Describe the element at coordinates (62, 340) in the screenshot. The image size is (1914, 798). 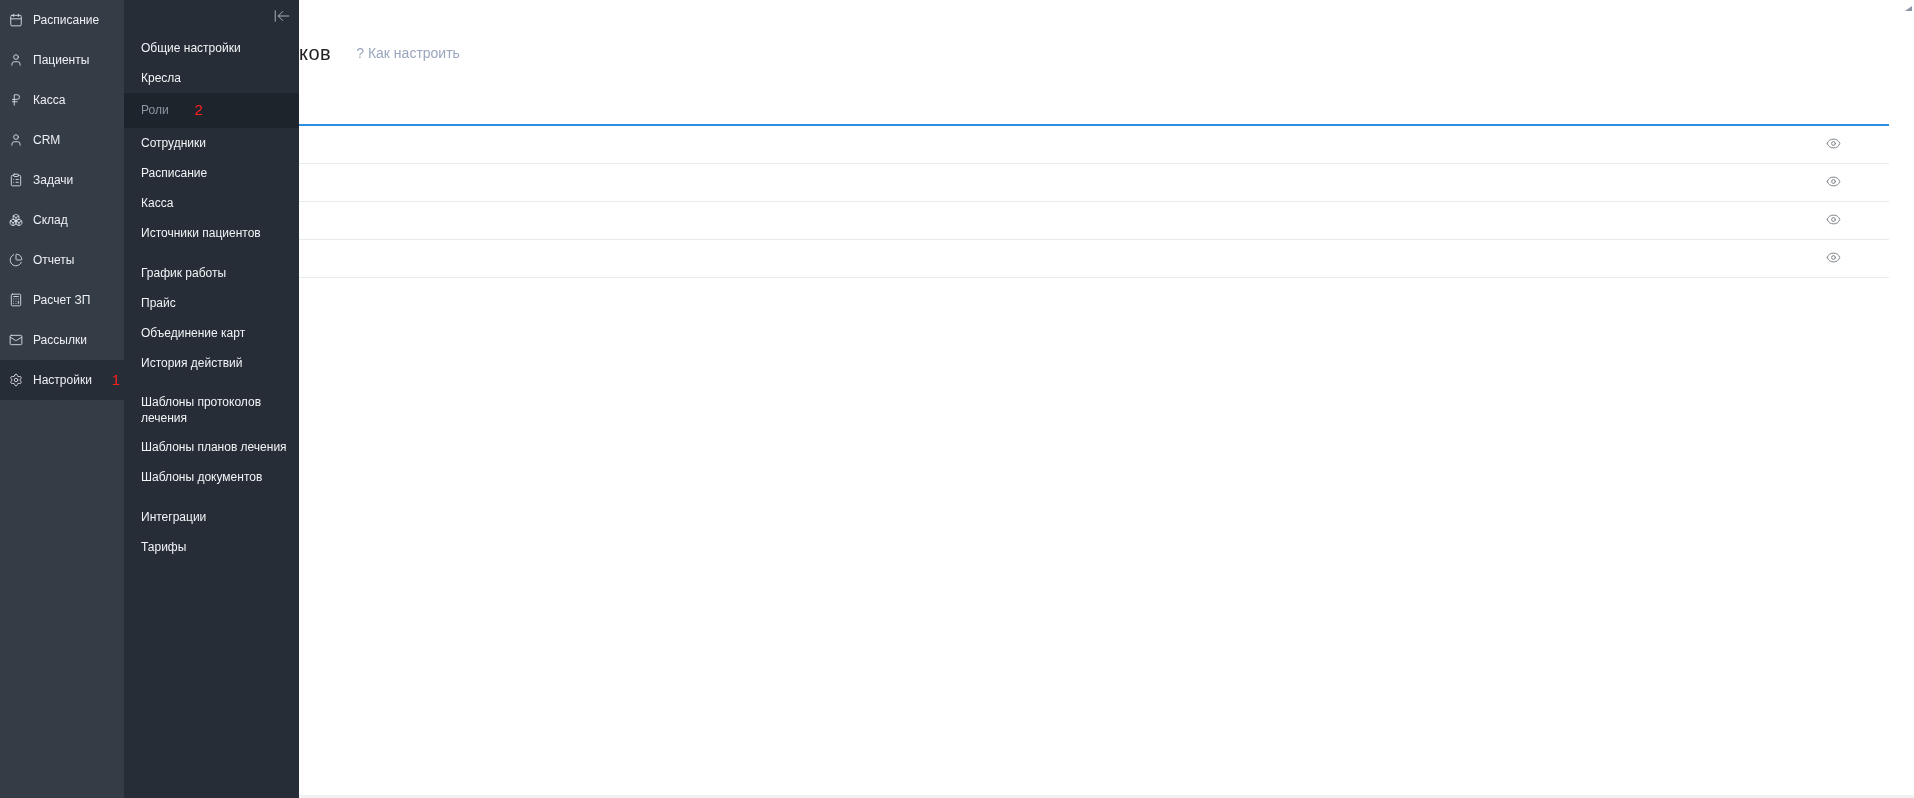
I see `sidebar-item: Рассылки` at that location.